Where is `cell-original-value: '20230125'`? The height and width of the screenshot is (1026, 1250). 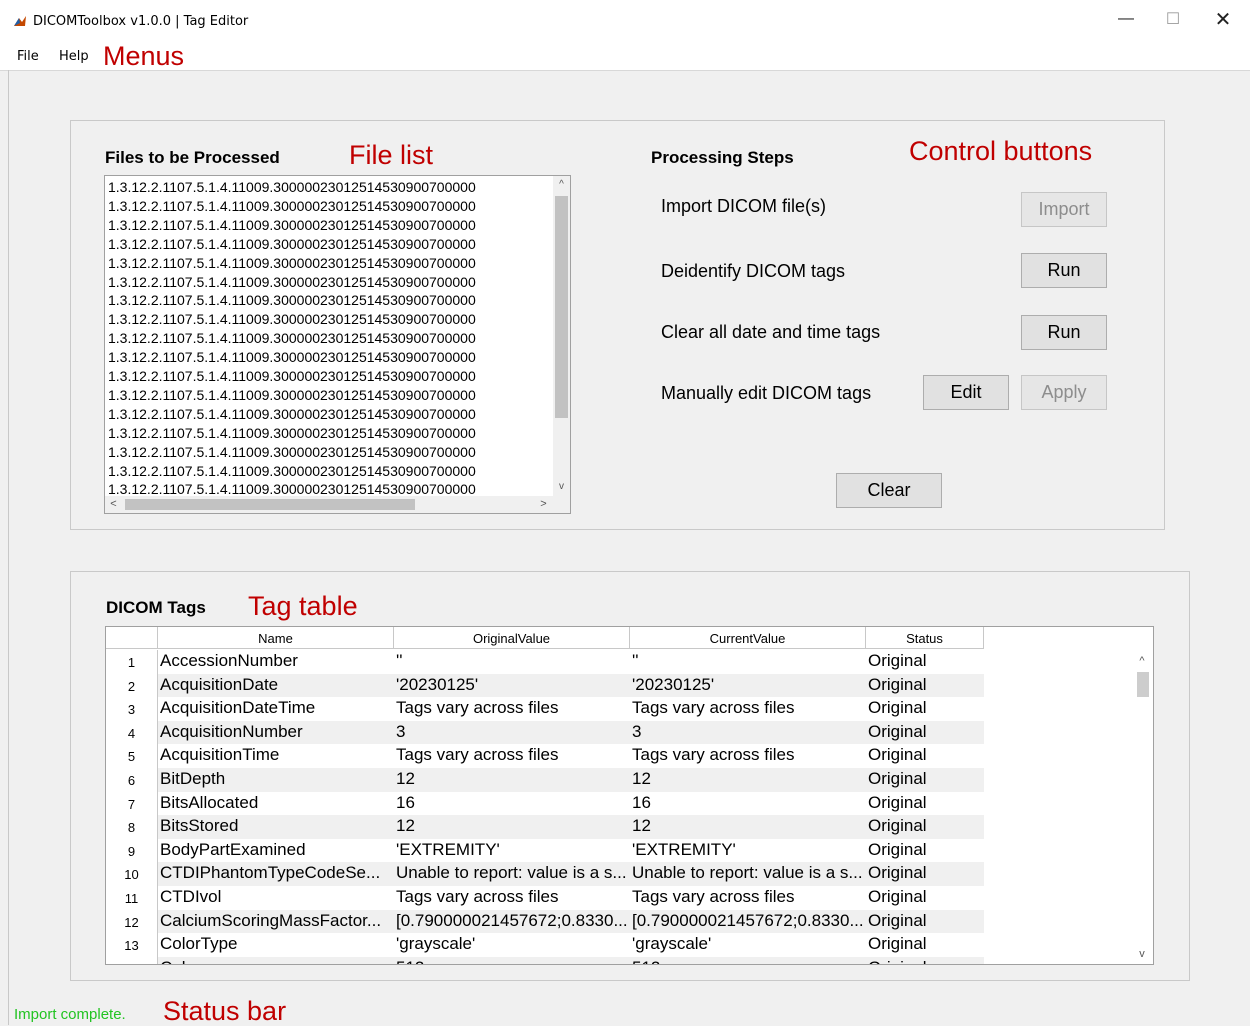
cell-original-value: '20230125' is located at coordinates (512, 686).